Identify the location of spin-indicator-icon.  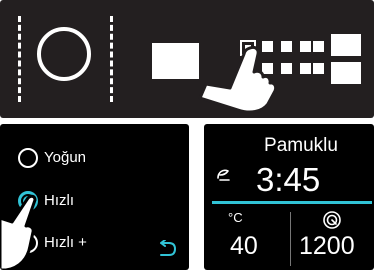
(332, 220).